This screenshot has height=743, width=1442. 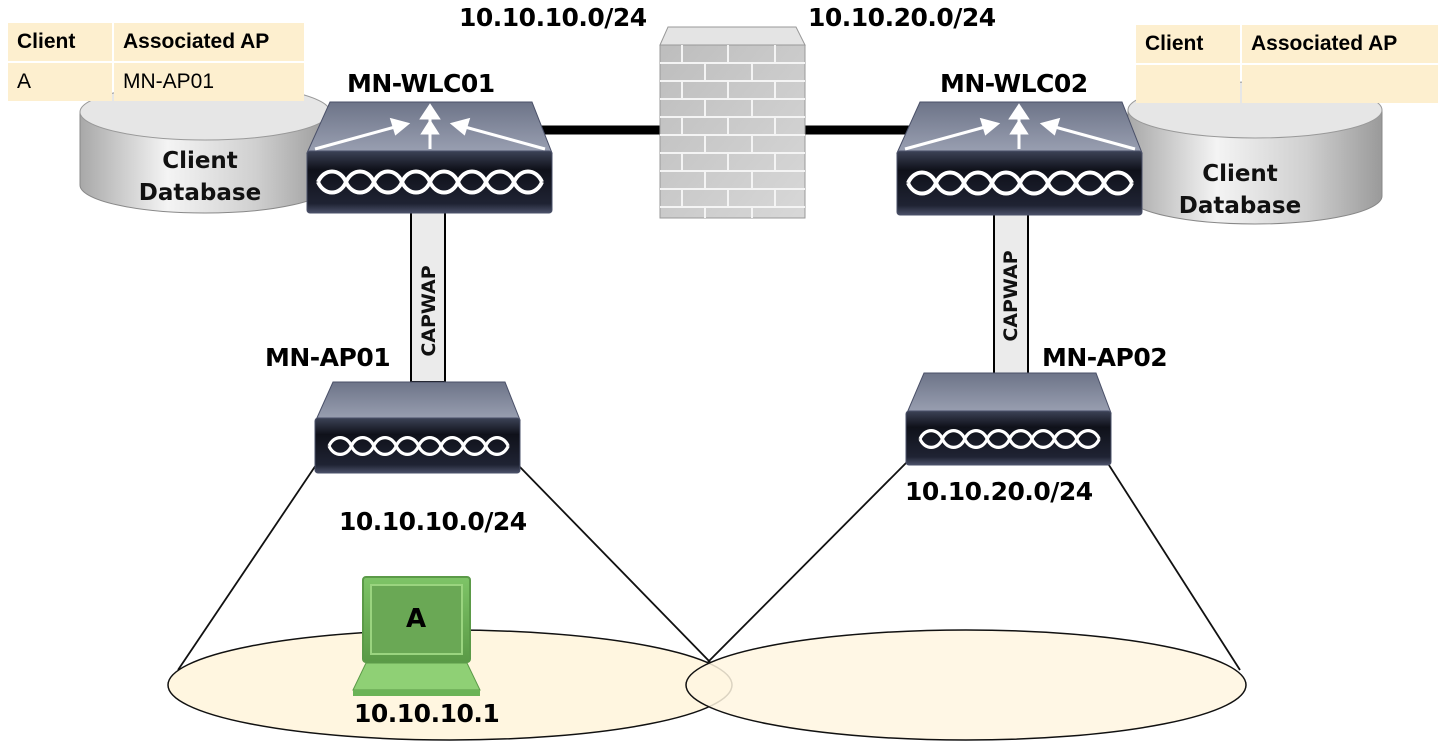 I want to click on table-cell-client, so click(x=1188, y=84).